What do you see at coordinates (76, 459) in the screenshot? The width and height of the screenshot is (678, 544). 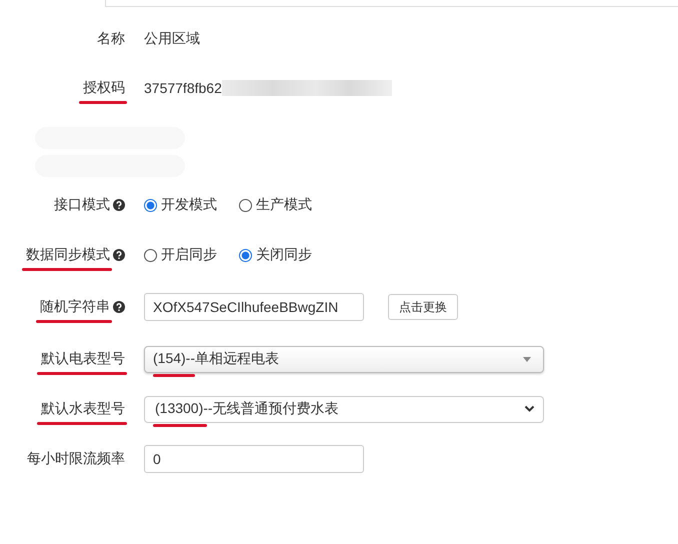 I see `field-label: 每小时限流频率` at bounding box center [76, 459].